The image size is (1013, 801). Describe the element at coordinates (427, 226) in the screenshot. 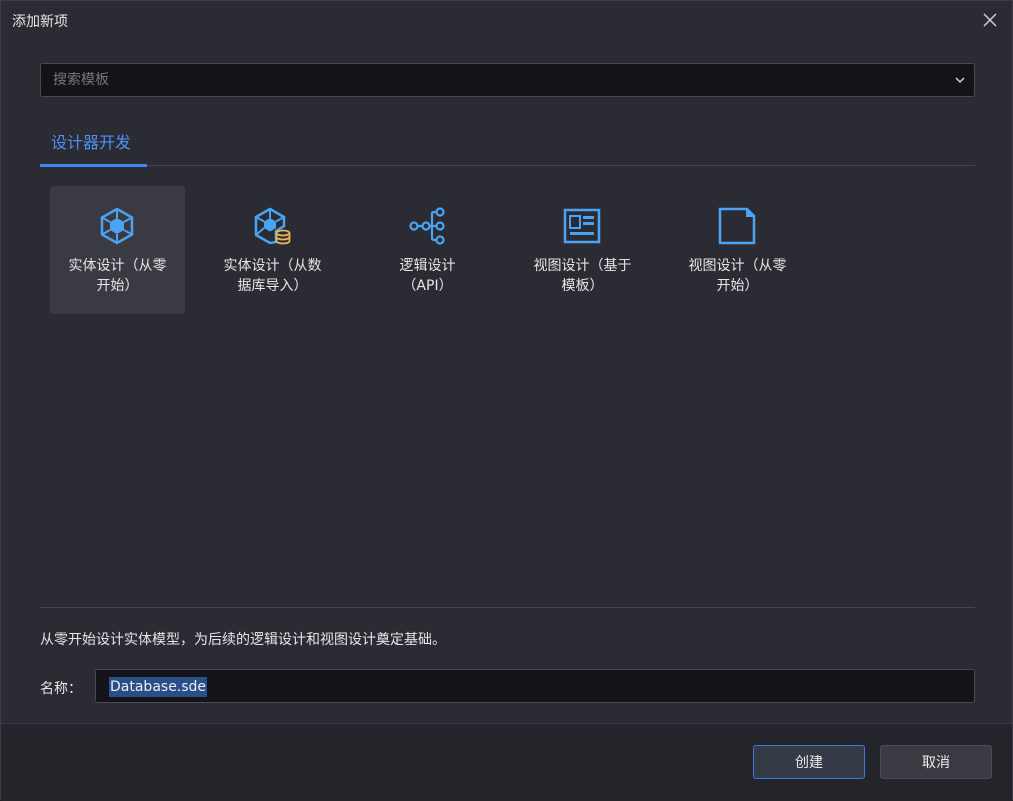

I see `logic-flow-icon` at that location.